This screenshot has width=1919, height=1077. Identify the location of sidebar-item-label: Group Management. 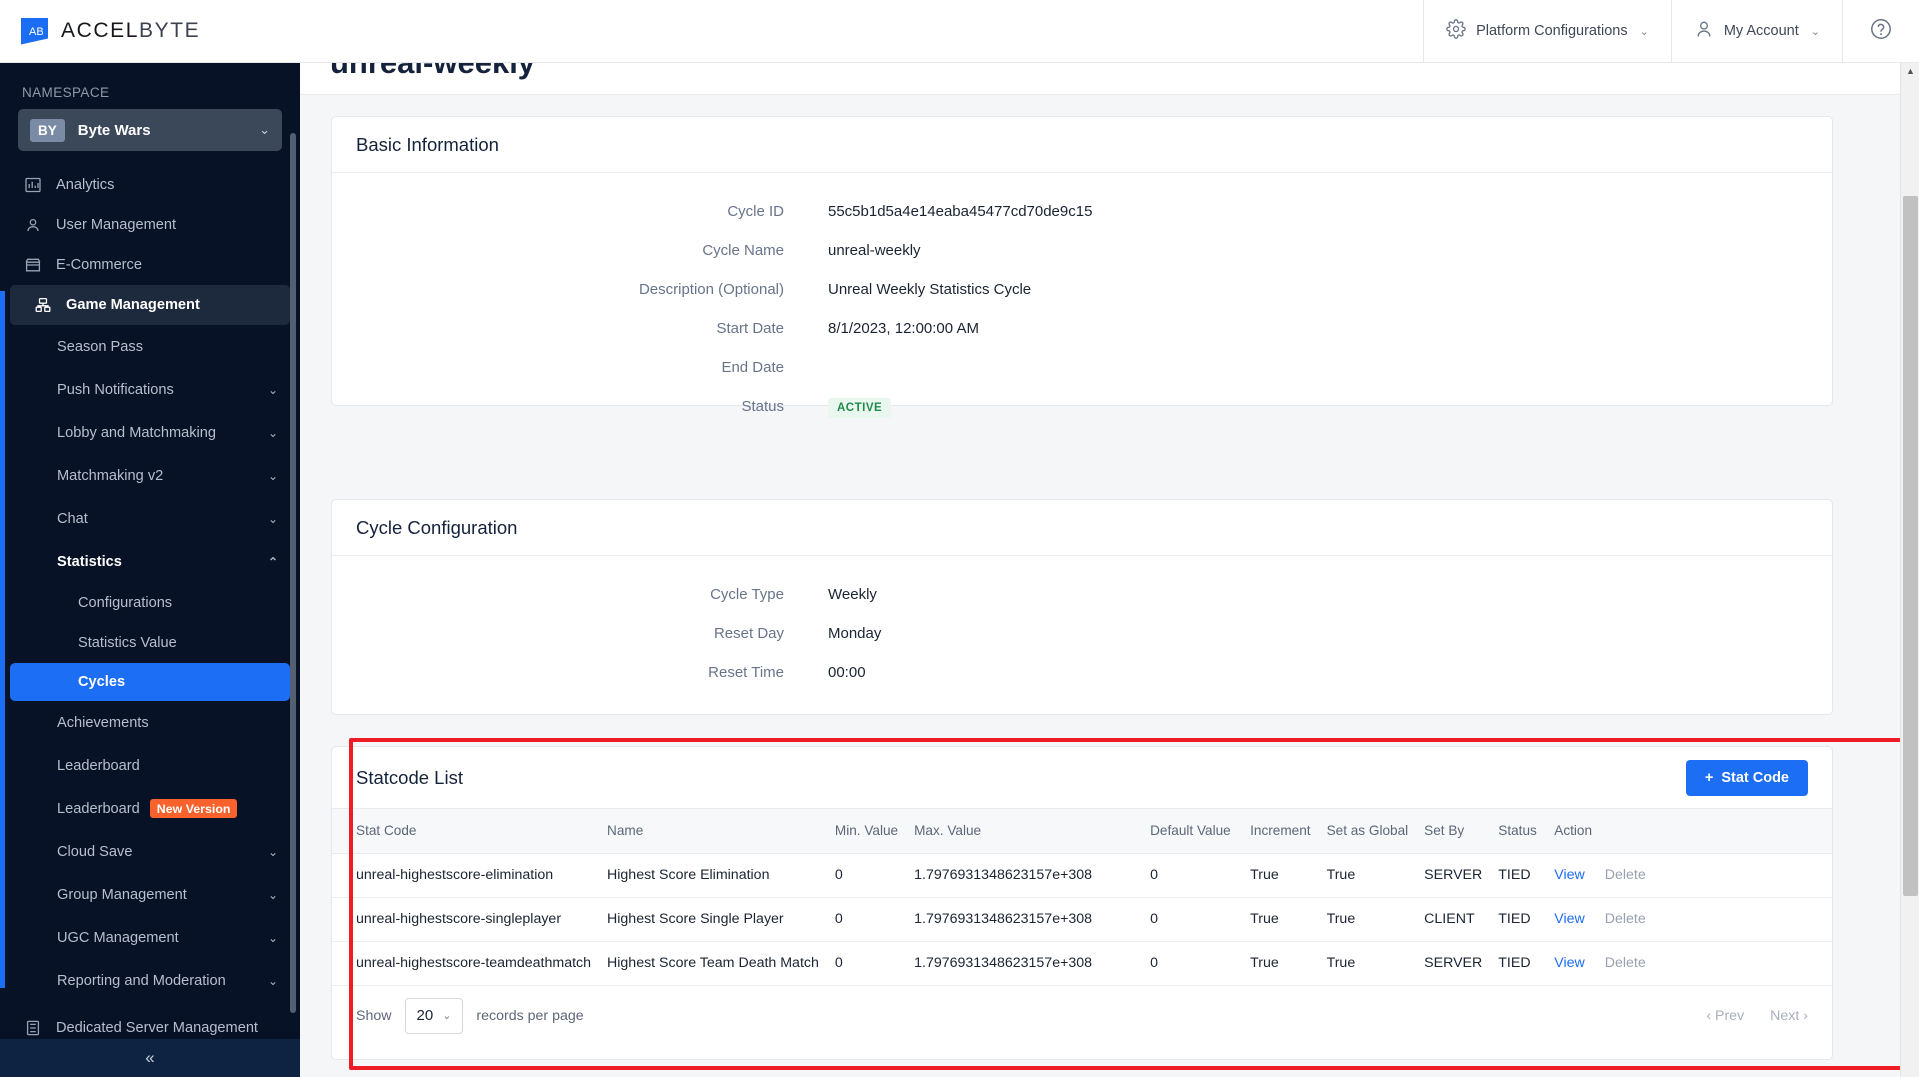
(122, 894).